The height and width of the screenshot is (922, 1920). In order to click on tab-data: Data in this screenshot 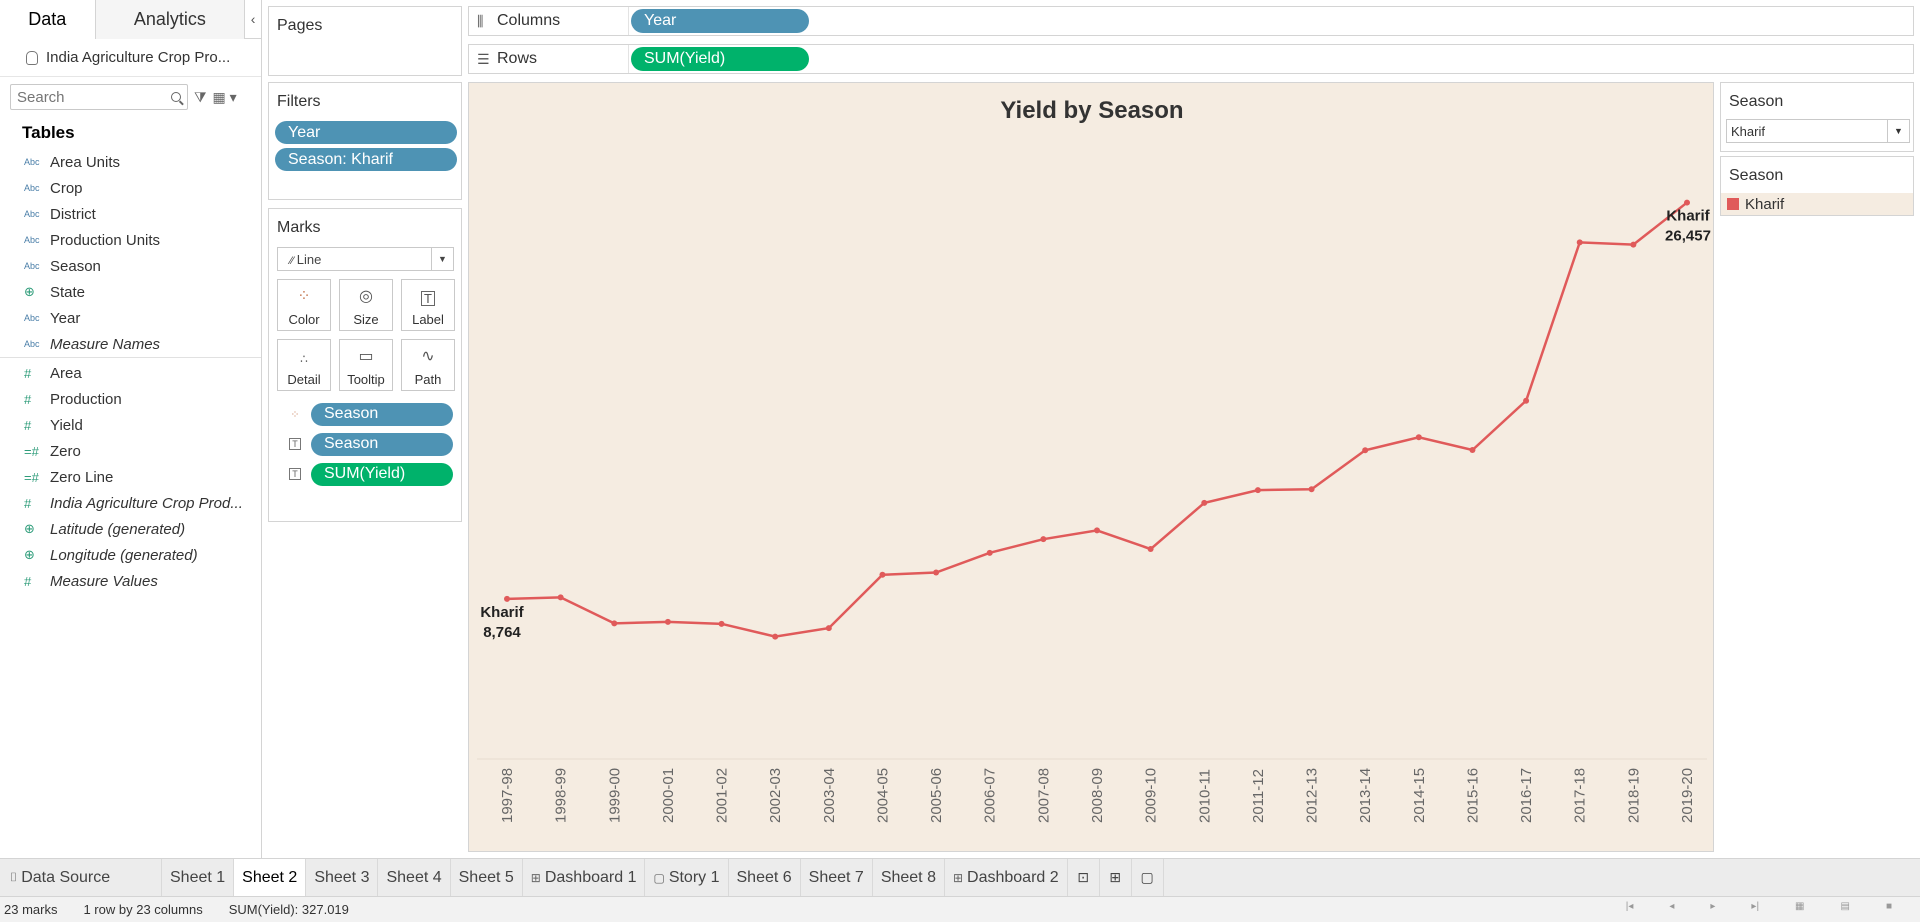, I will do `click(48, 19)`.